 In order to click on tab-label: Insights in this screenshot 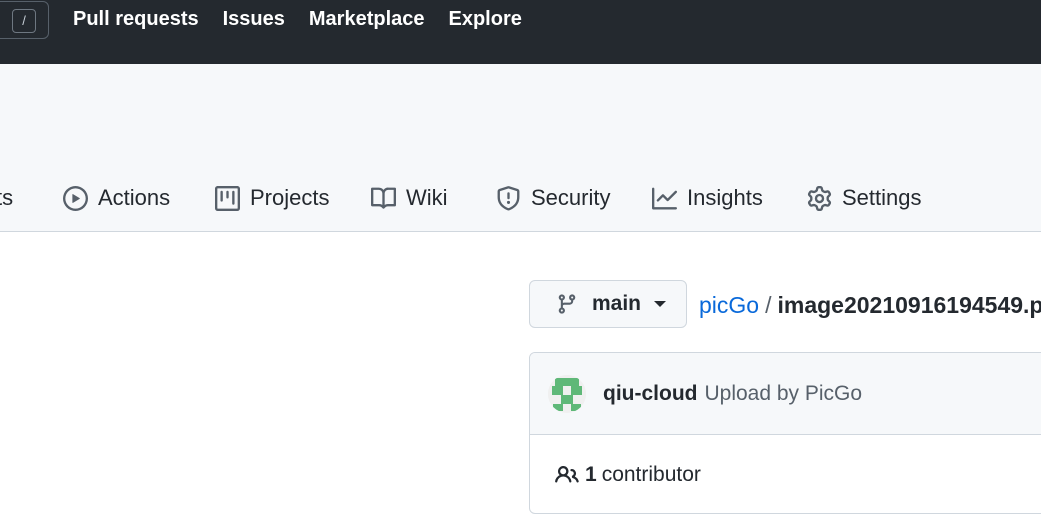, I will do `click(725, 197)`.